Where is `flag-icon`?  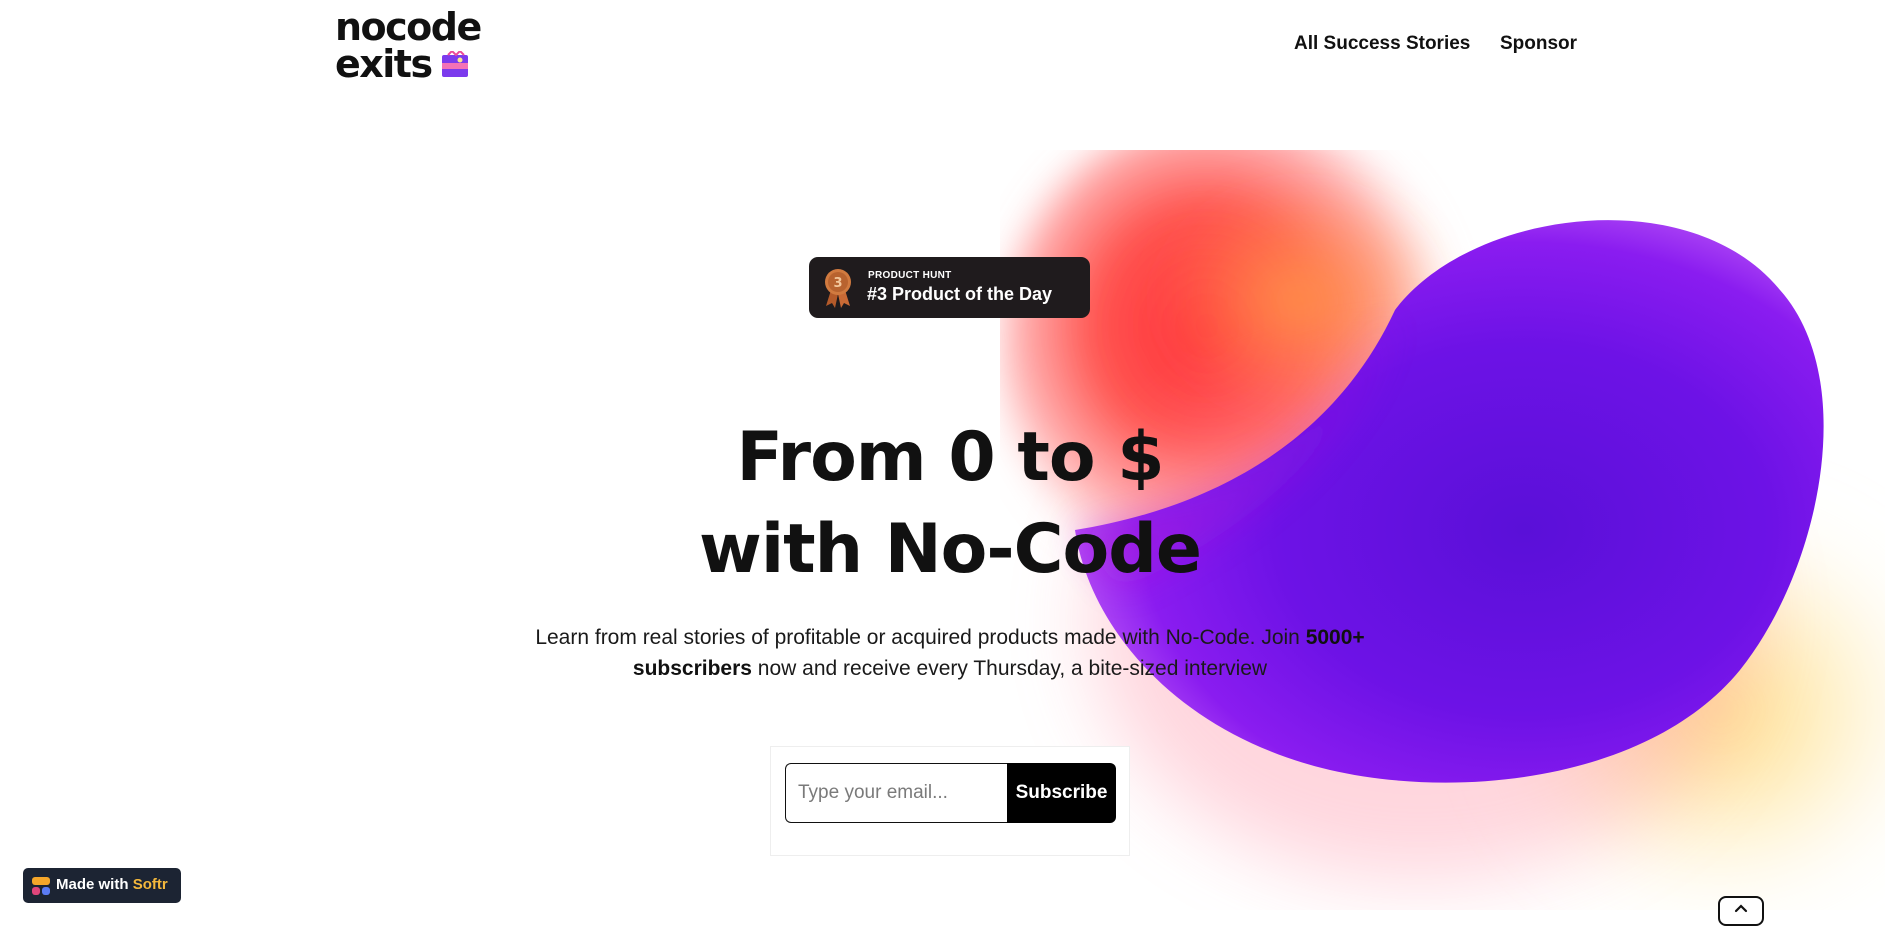
flag-icon is located at coordinates (454, 64).